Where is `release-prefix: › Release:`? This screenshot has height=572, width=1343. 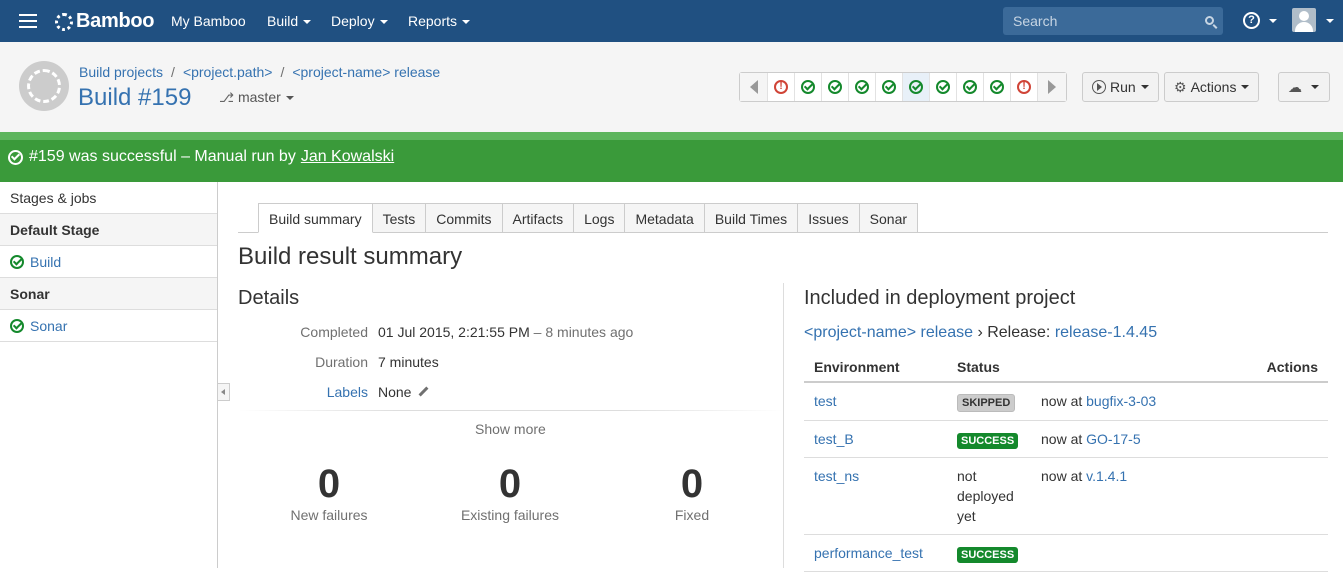 release-prefix: › Release: is located at coordinates (1014, 332).